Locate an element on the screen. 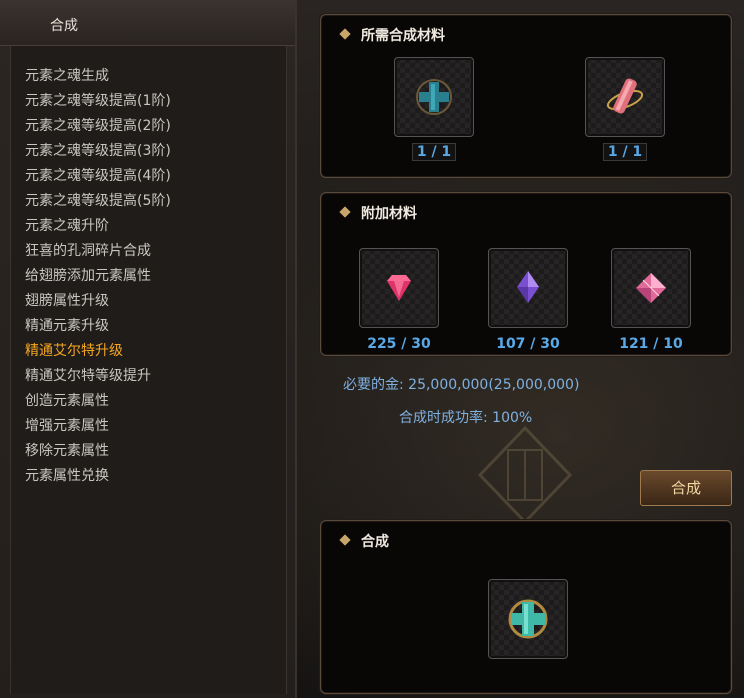 The image size is (744, 698). required-count-1: 1 / 1 is located at coordinates (434, 152).